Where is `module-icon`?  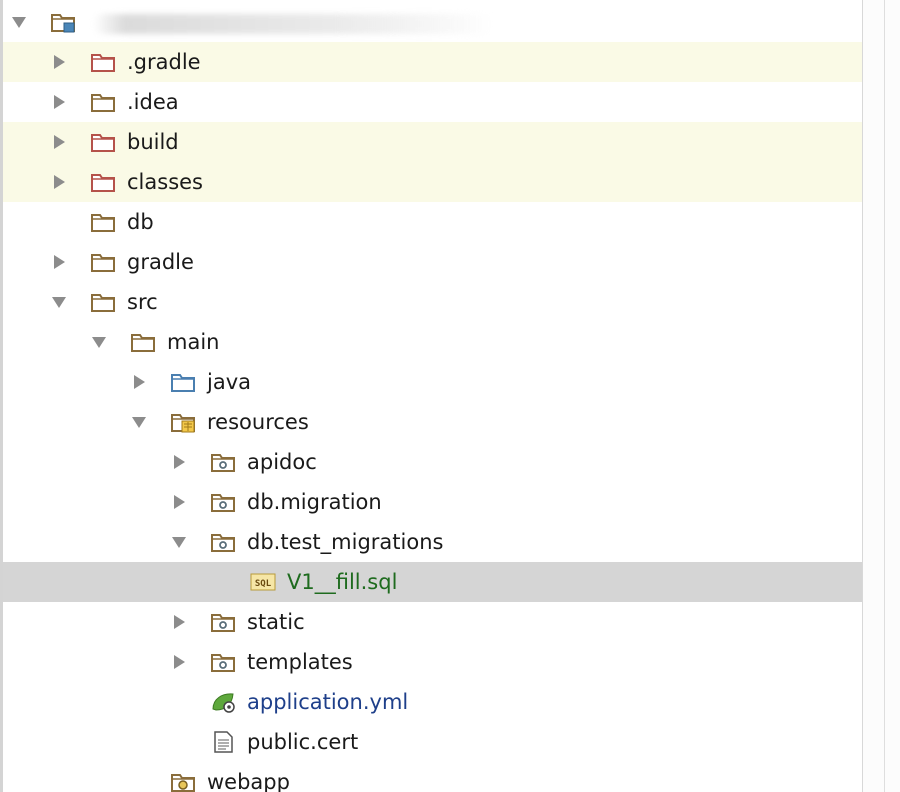 module-icon is located at coordinates (63, 22).